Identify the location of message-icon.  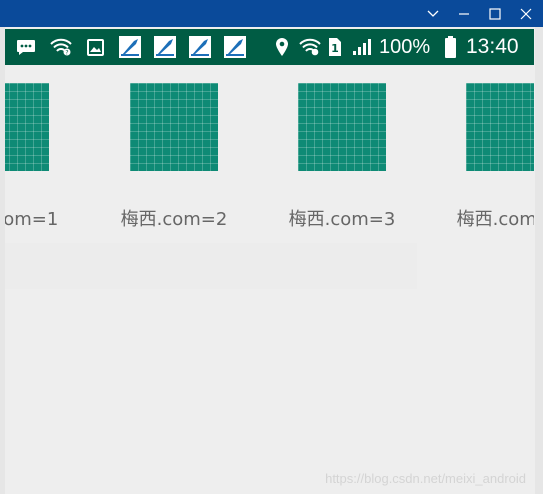
(26, 47).